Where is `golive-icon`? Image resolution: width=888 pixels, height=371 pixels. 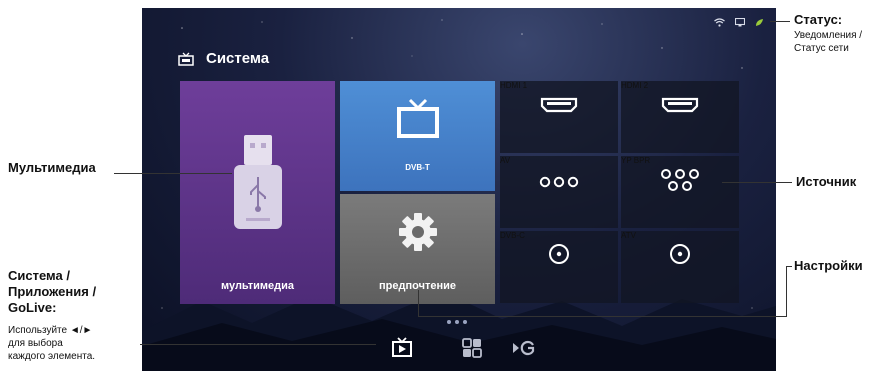
golive-icon is located at coordinates (524, 348).